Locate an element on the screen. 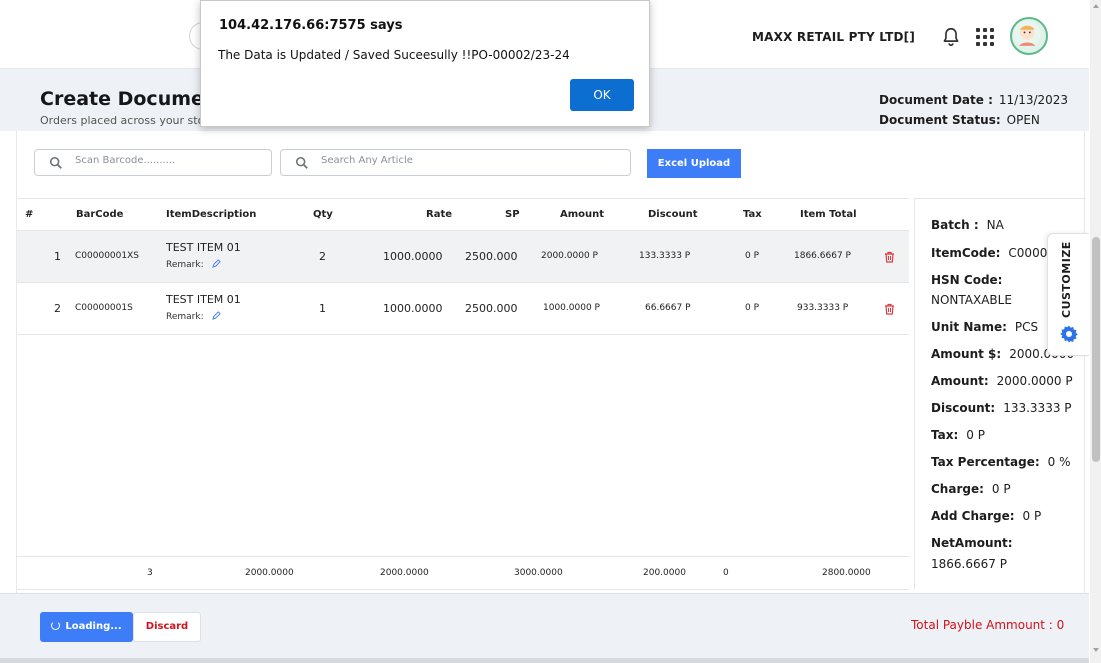 The height and width of the screenshot is (663, 1101). detail-batch-value: NA is located at coordinates (995, 225).